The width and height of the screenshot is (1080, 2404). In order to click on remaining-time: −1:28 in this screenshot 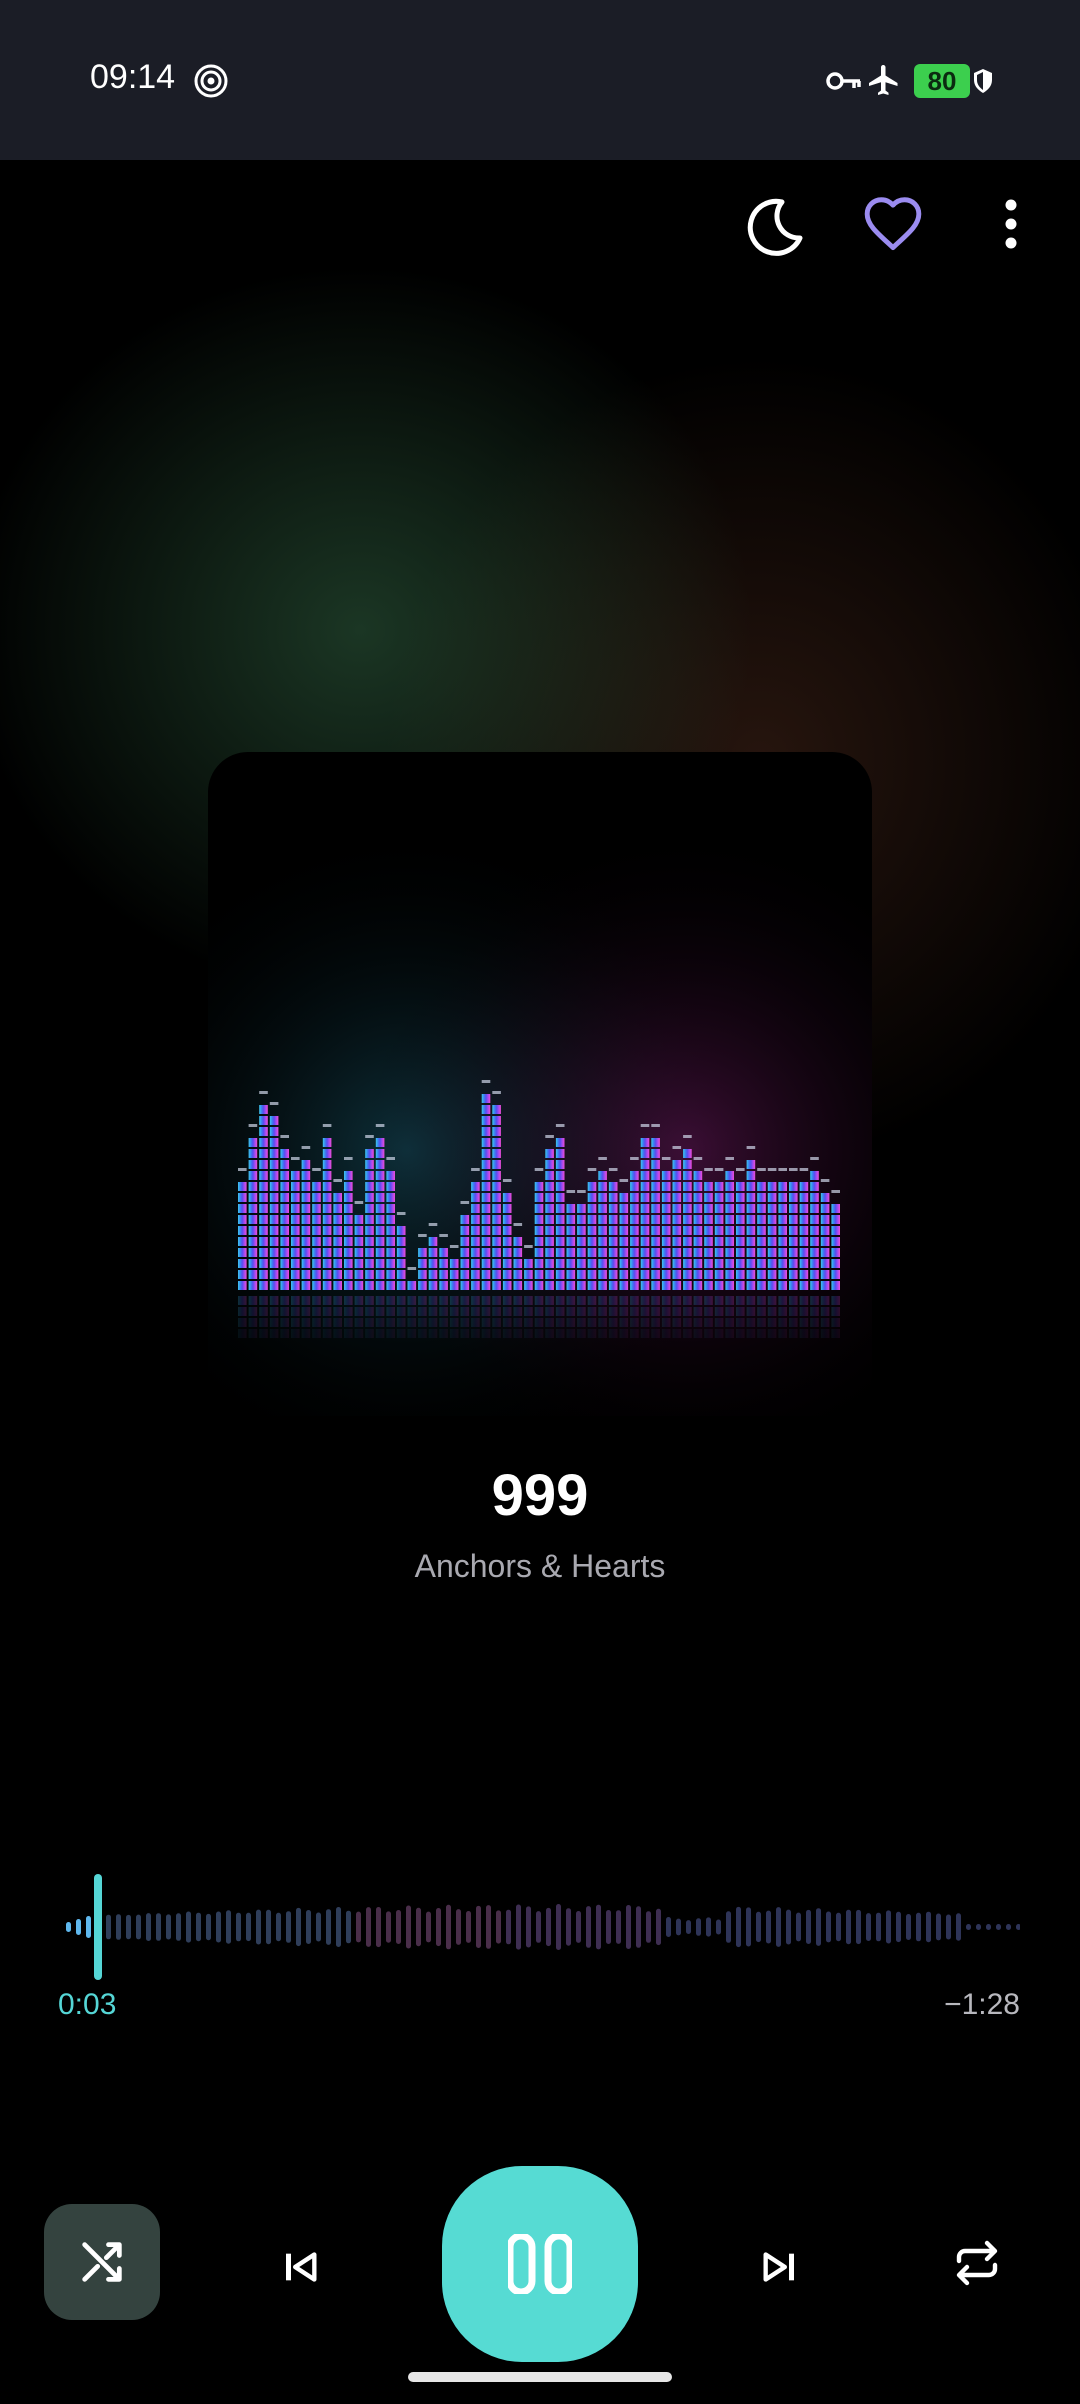, I will do `click(982, 2004)`.